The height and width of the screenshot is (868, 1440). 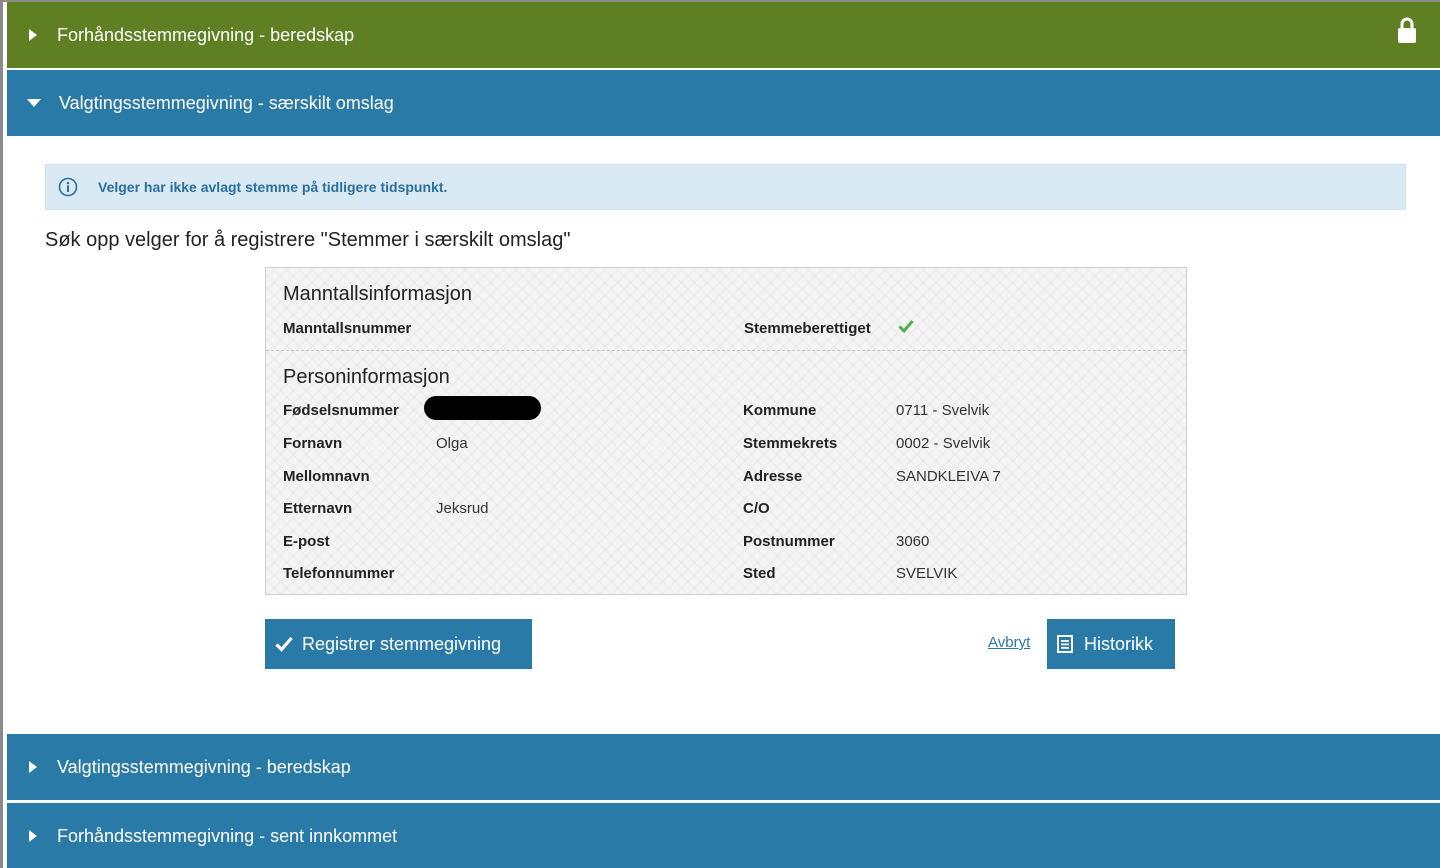 I want to click on caret-down-icon, so click(x=34, y=103).